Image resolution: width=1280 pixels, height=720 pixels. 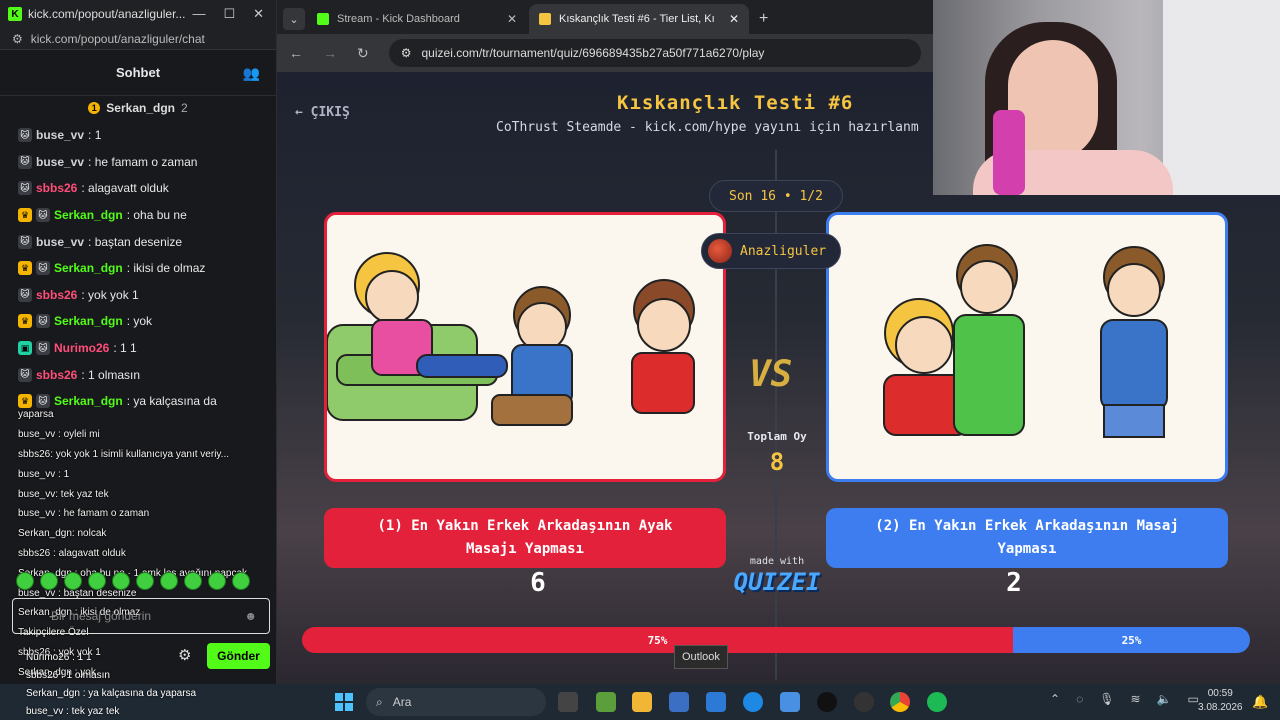 I want to click on obs-icon, so click(x=864, y=702).